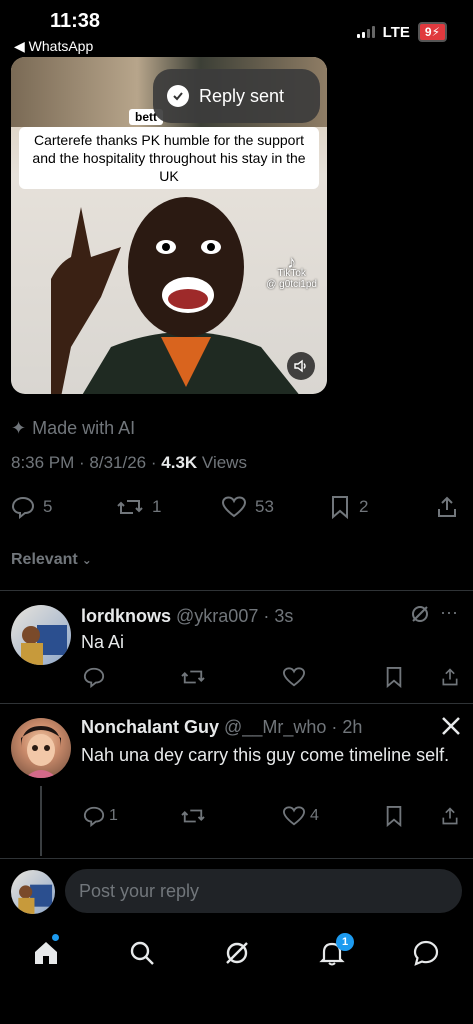 The width and height of the screenshot is (473, 1024). What do you see at coordinates (84, 428) in the screenshot?
I see `made-with-ai-text: Made with AI` at bounding box center [84, 428].